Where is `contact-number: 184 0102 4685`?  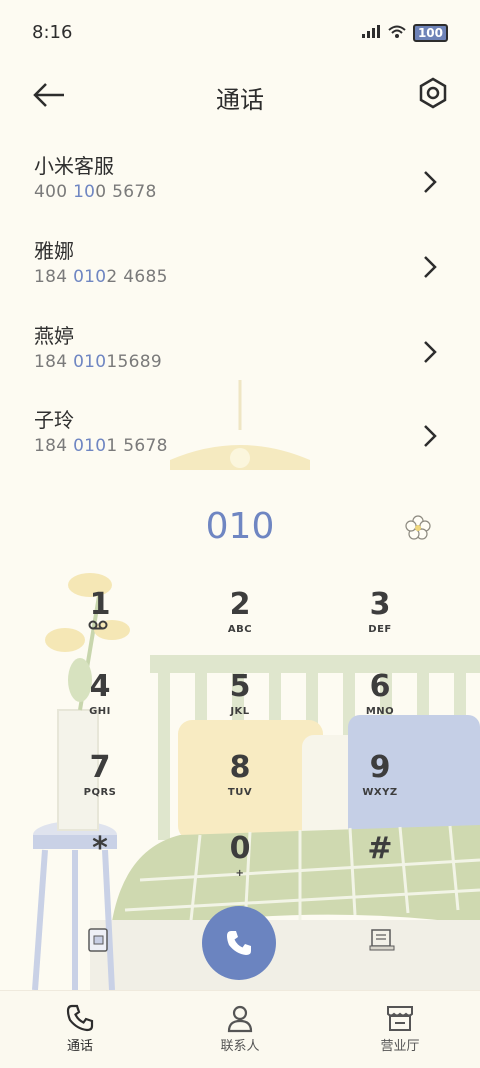
contact-number: 184 0102 4685 is located at coordinates (101, 277).